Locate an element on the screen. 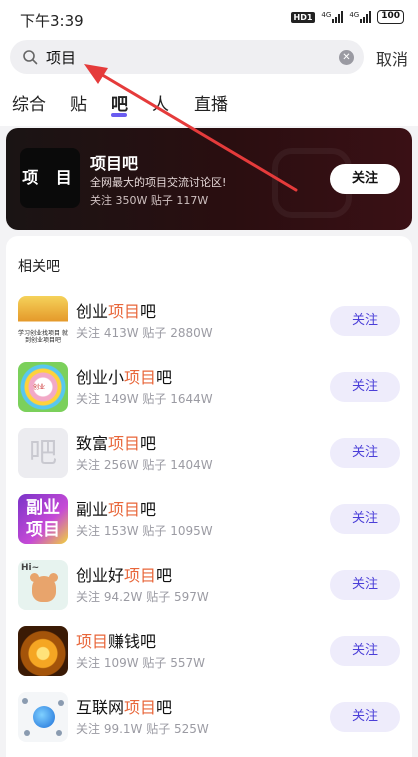 The height and width of the screenshot is (757, 418). tab-posts: 贴 is located at coordinates (78, 102).